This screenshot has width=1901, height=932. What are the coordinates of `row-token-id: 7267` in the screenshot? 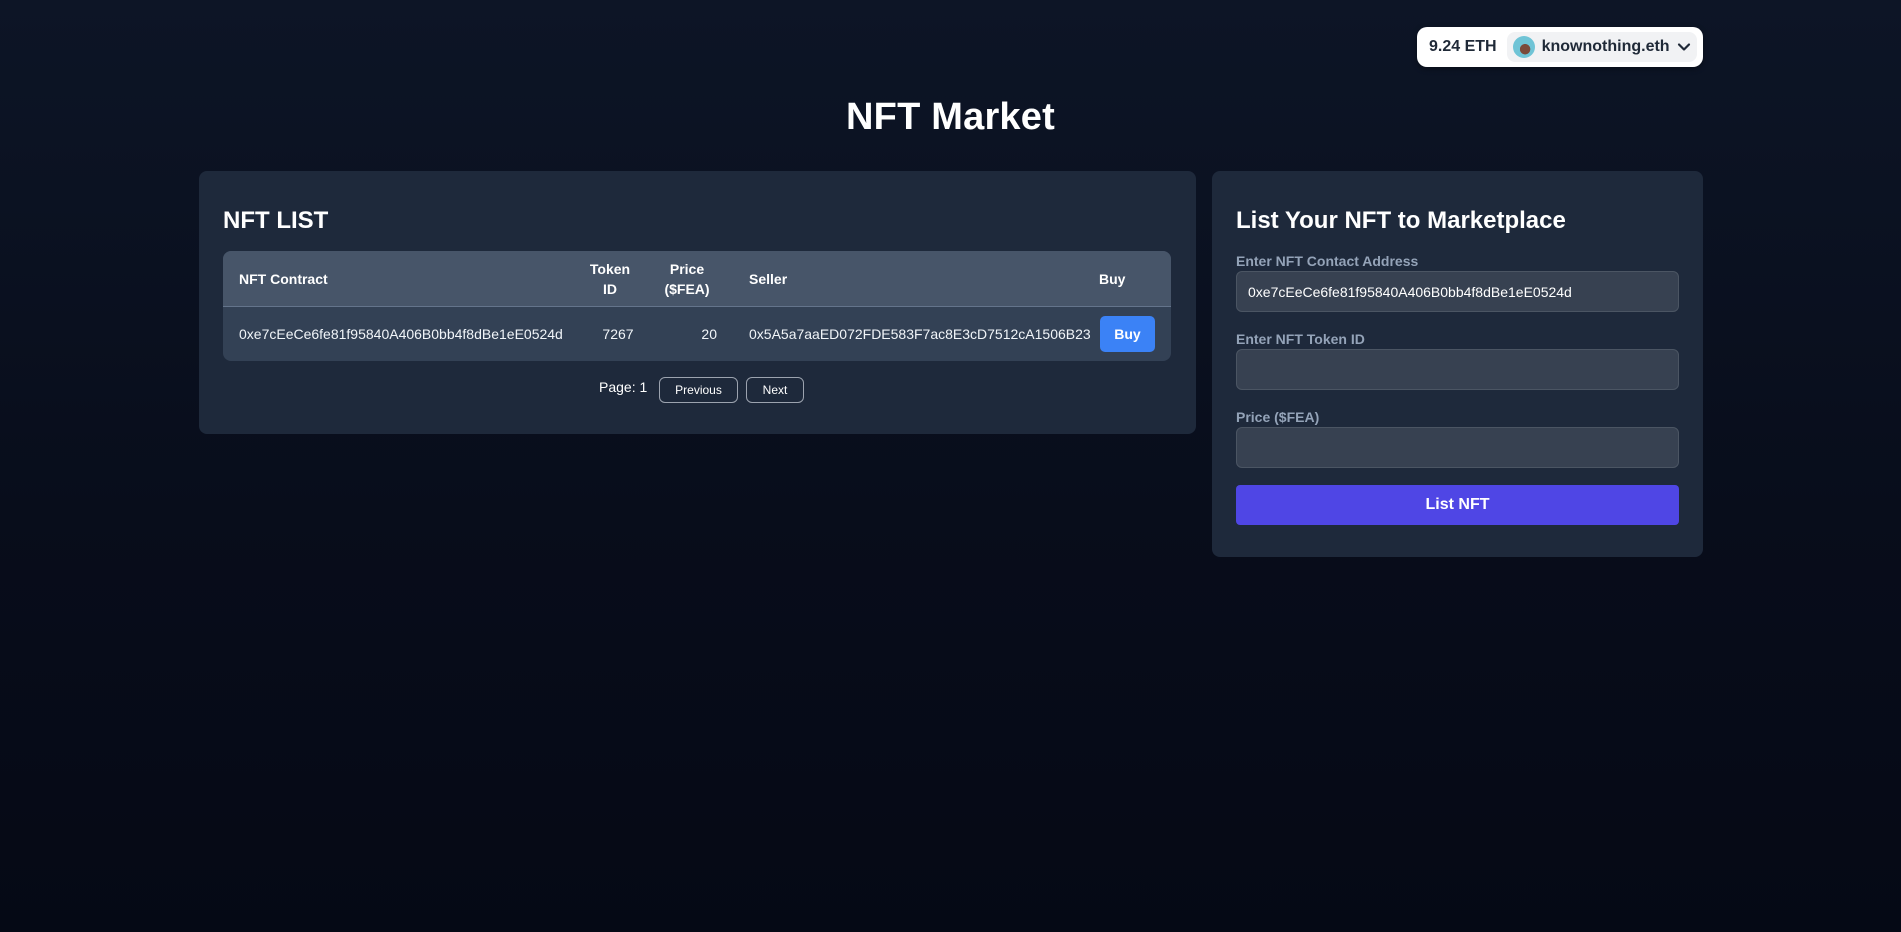 It's located at (618, 334).